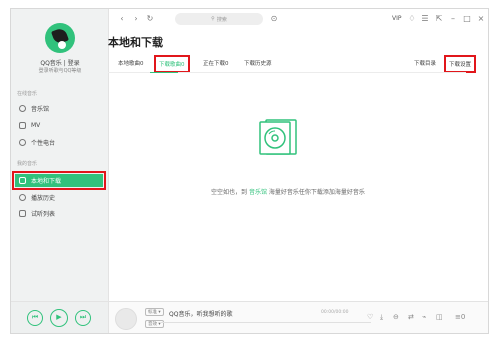 The width and height of the screenshot is (499, 341). Describe the element at coordinates (27, 164) in the screenshot. I see `section-title-my-music: 我的音乐` at that location.